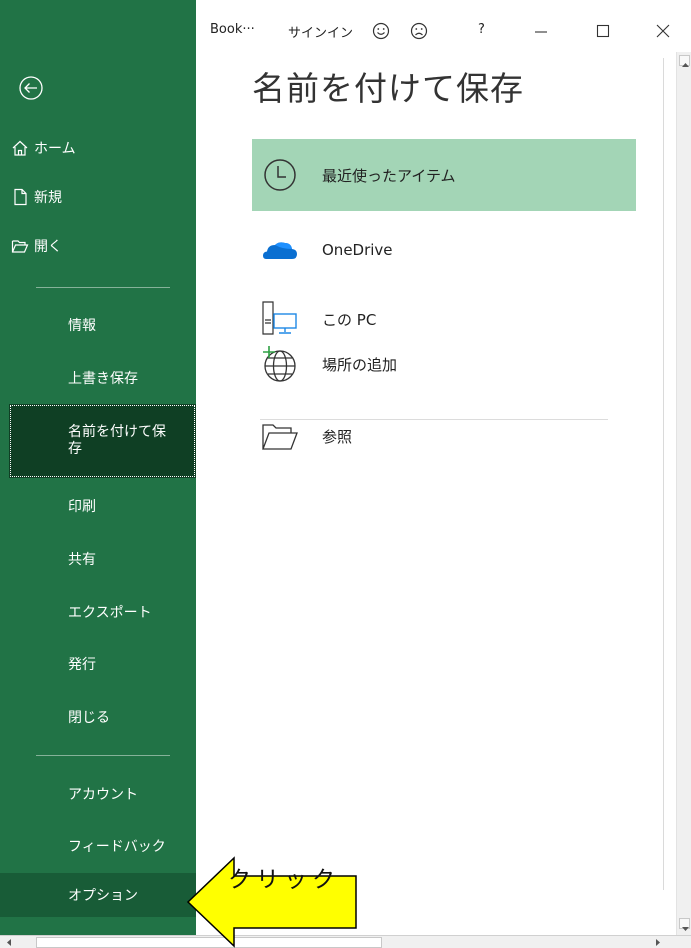 The width and height of the screenshot is (691, 948). I want to click on vertical-scrollbar, so click(683, 493).